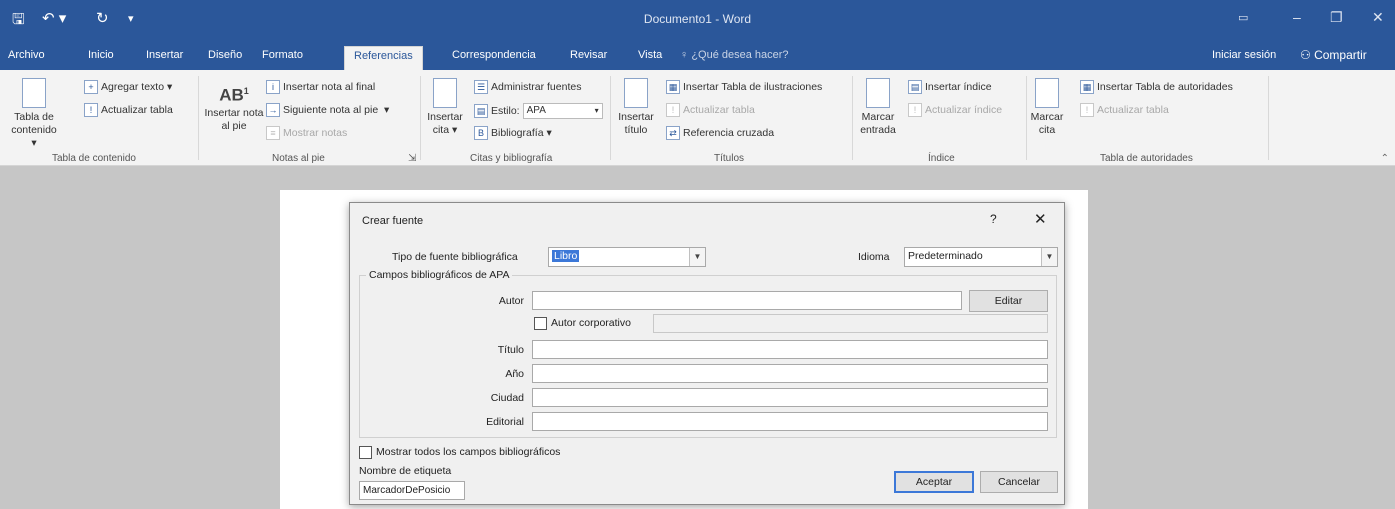 The width and height of the screenshot is (1395, 509). What do you see at coordinates (481, 87) in the screenshot?
I see `manage-sources-icon: ☰` at bounding box center [481, 87].